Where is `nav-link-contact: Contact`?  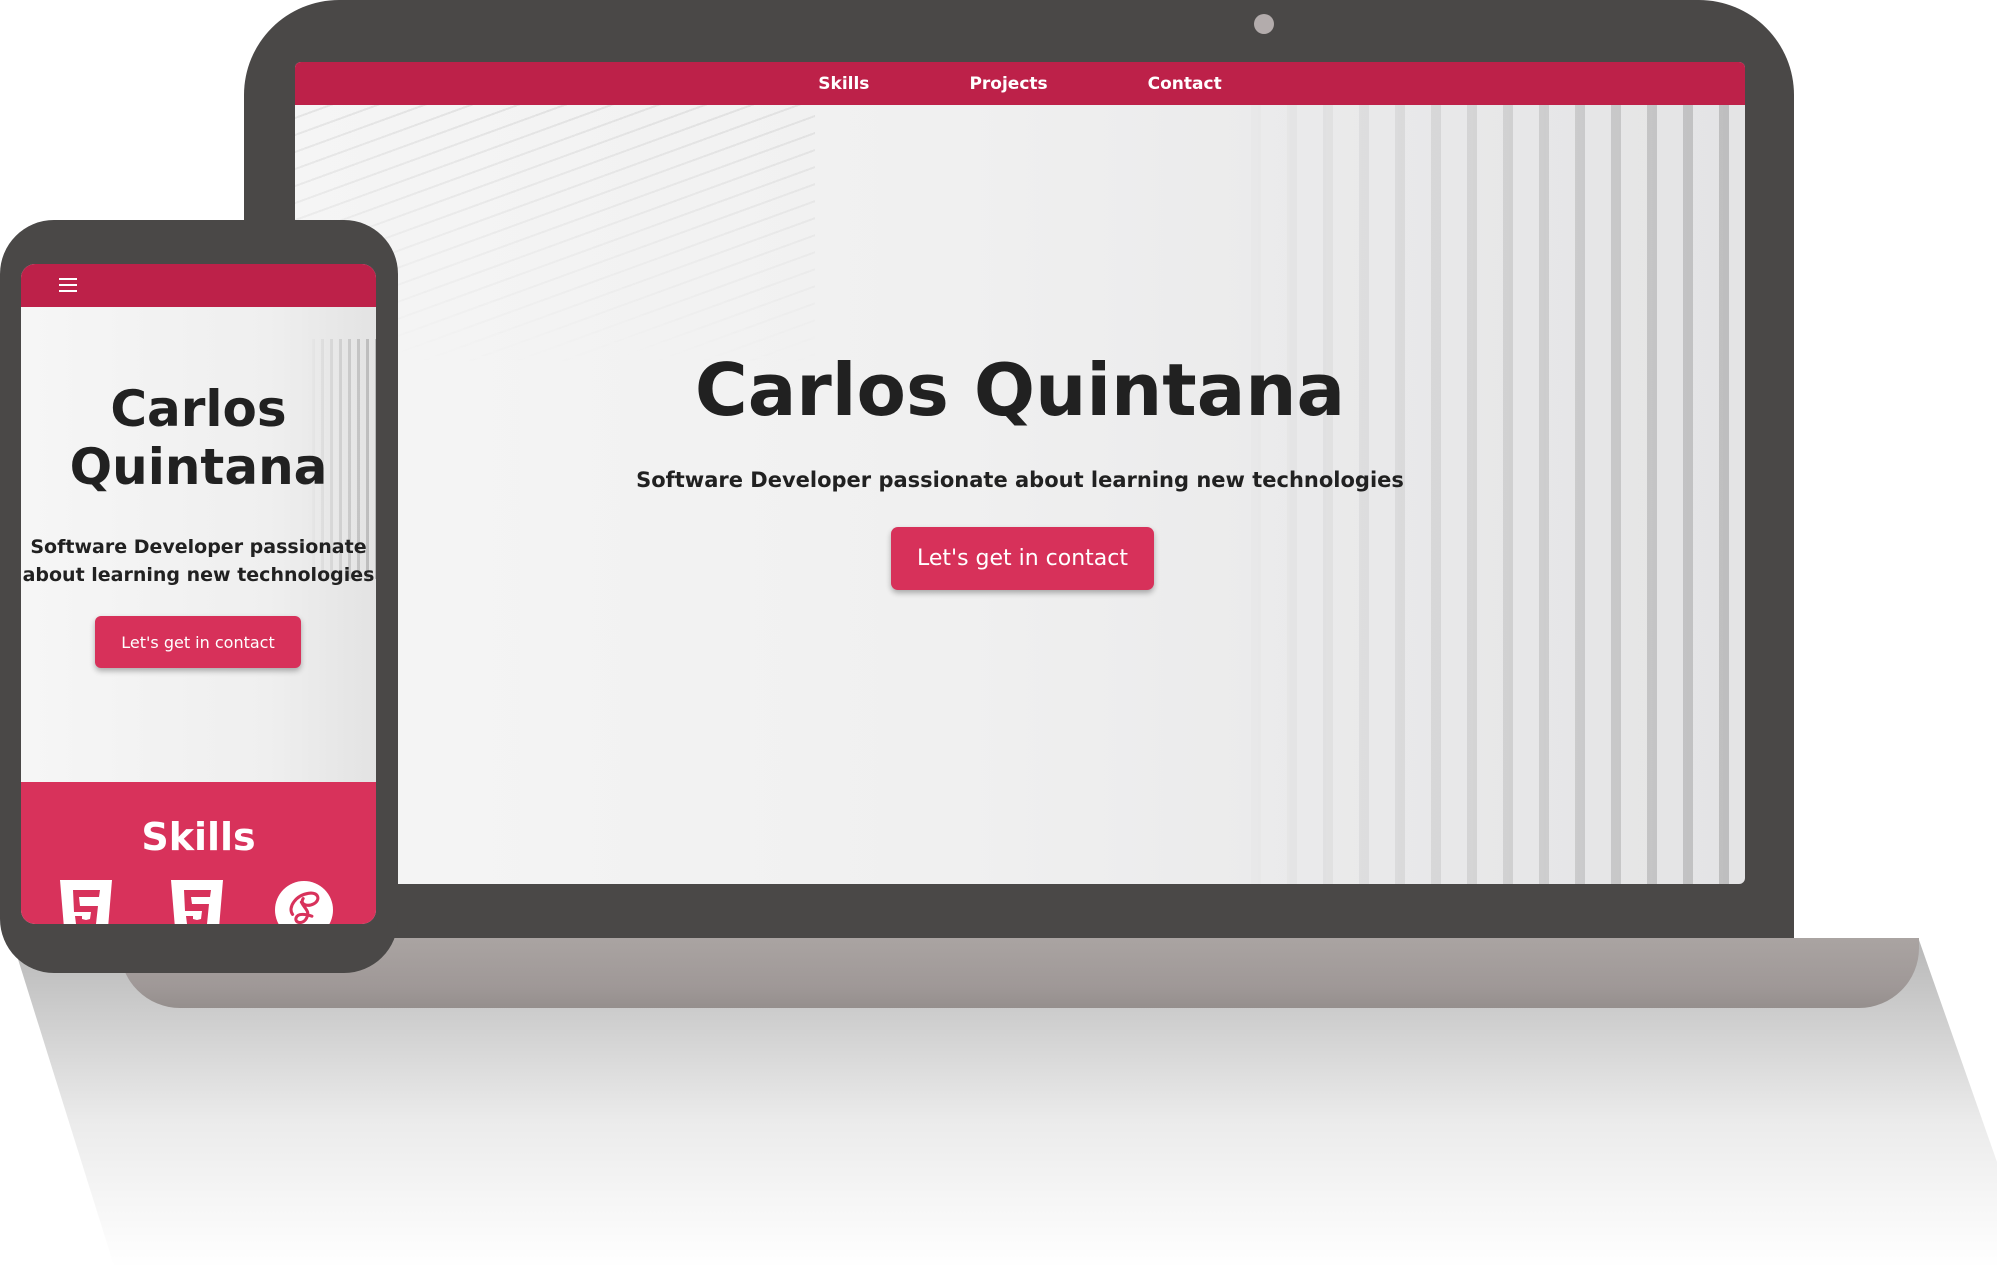 nav-link-contact: Contact is located at coordinates (1185, 84).